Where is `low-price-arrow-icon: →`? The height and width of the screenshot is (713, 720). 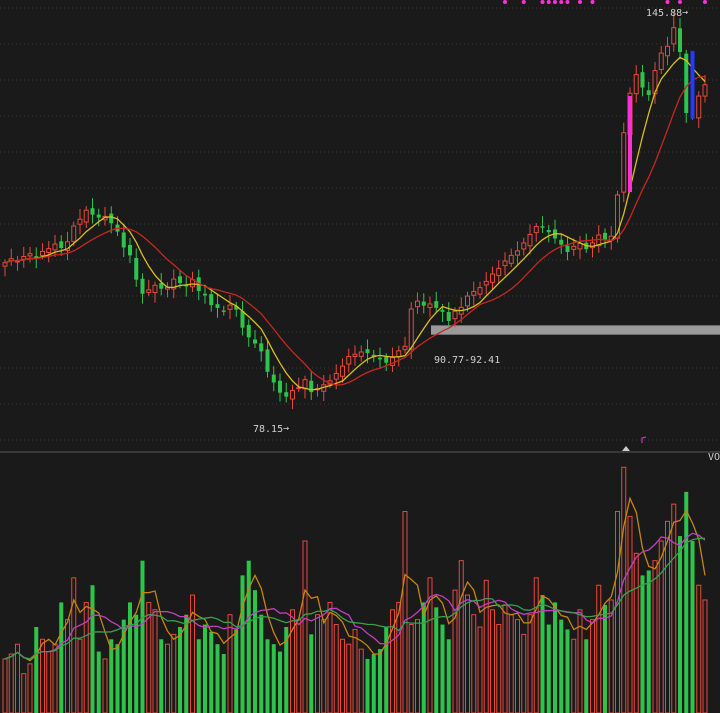
low-price-arrow-icon: → is located at coordinates (286, 428).